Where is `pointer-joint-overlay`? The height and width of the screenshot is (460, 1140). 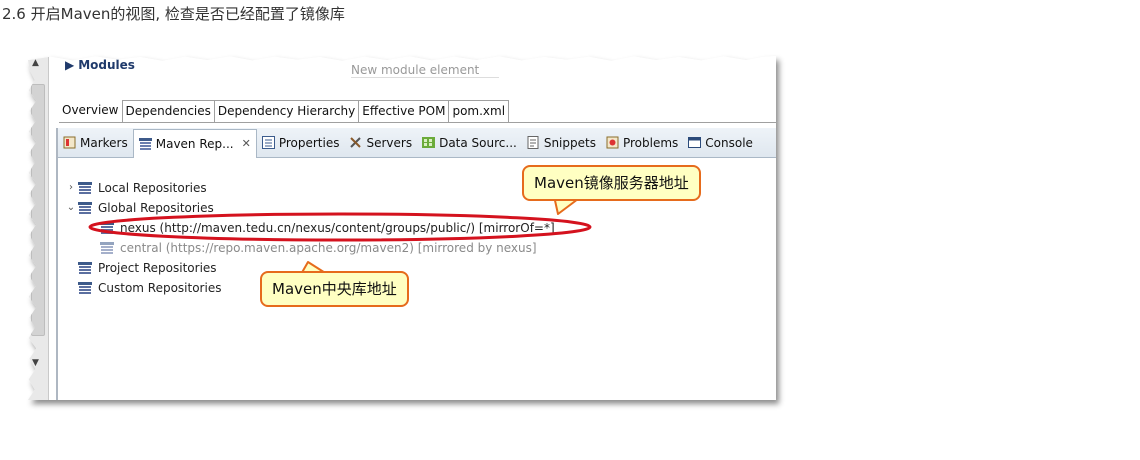 pointer-joint-overlay is located at coordinates (441, 236).